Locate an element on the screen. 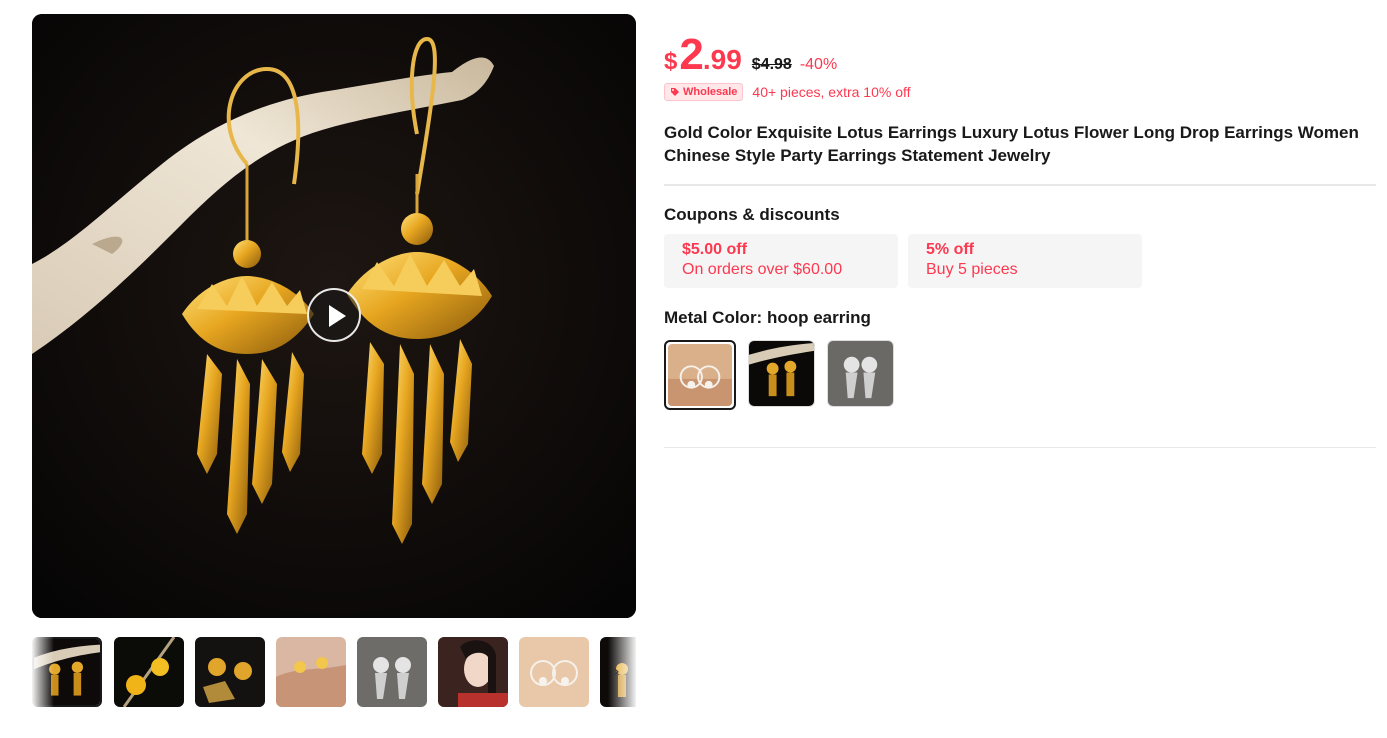 The width and height of the screenshot is (1387, 738). metal-color-heading: Metal Color: hoop earring is located at coordinates (767, 317).